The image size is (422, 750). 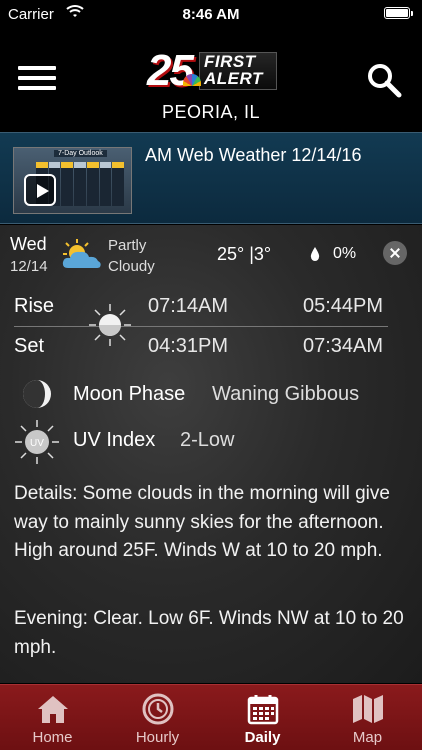 What do you see at coordinates (131, 256) in the screenshot?
I see `condition-text: Partly Cloudy` at bounding box center [131, 256].